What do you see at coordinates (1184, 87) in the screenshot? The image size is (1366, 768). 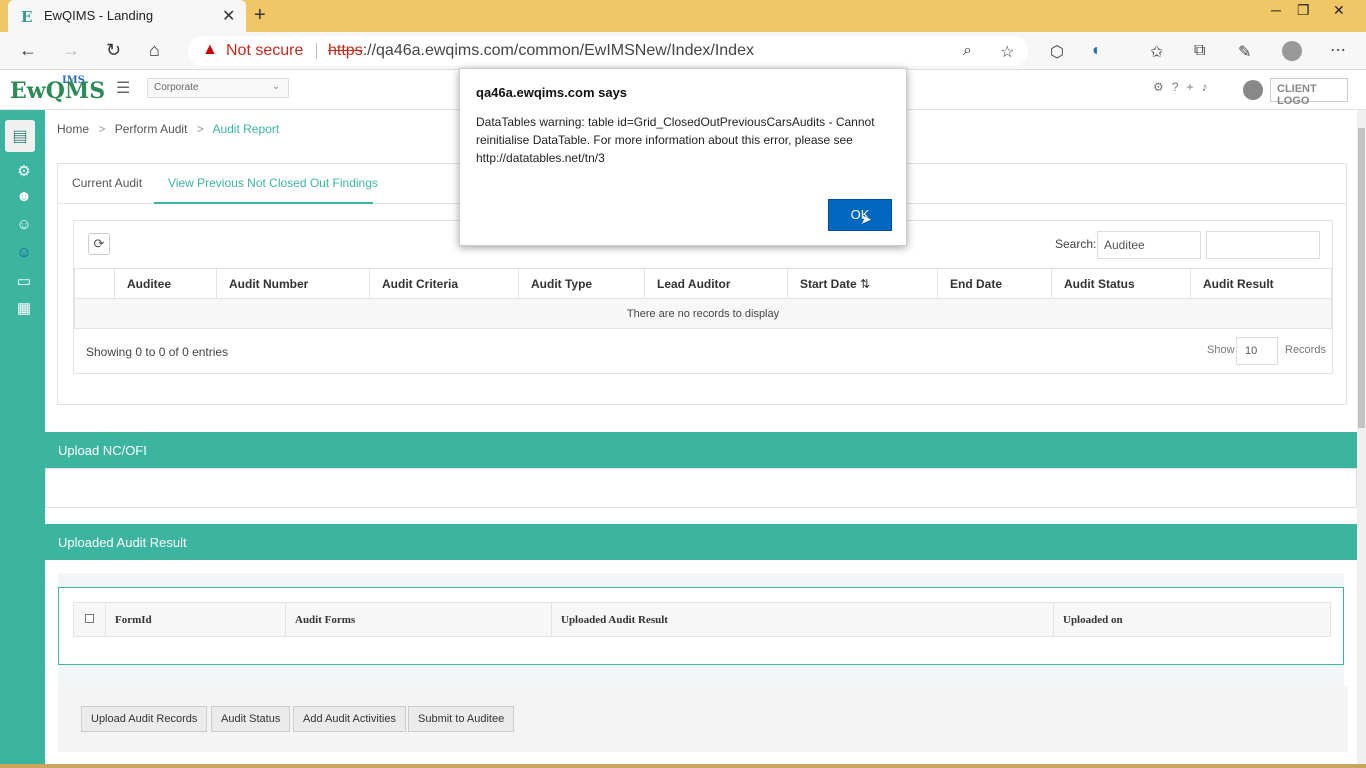 I see `header-icons: ⚙? + ♪` at bounding box center [1184, 87].